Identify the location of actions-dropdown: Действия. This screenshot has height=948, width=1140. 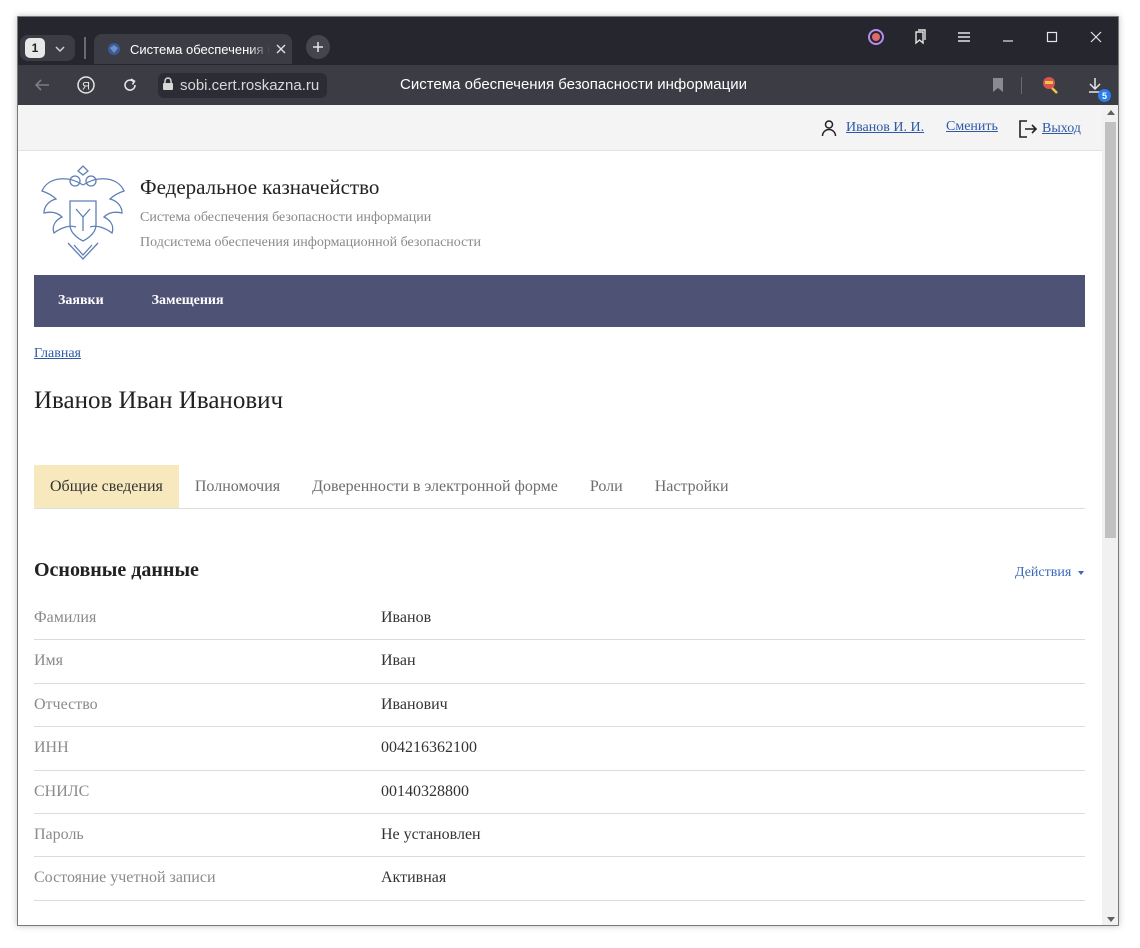
(1050, 573).